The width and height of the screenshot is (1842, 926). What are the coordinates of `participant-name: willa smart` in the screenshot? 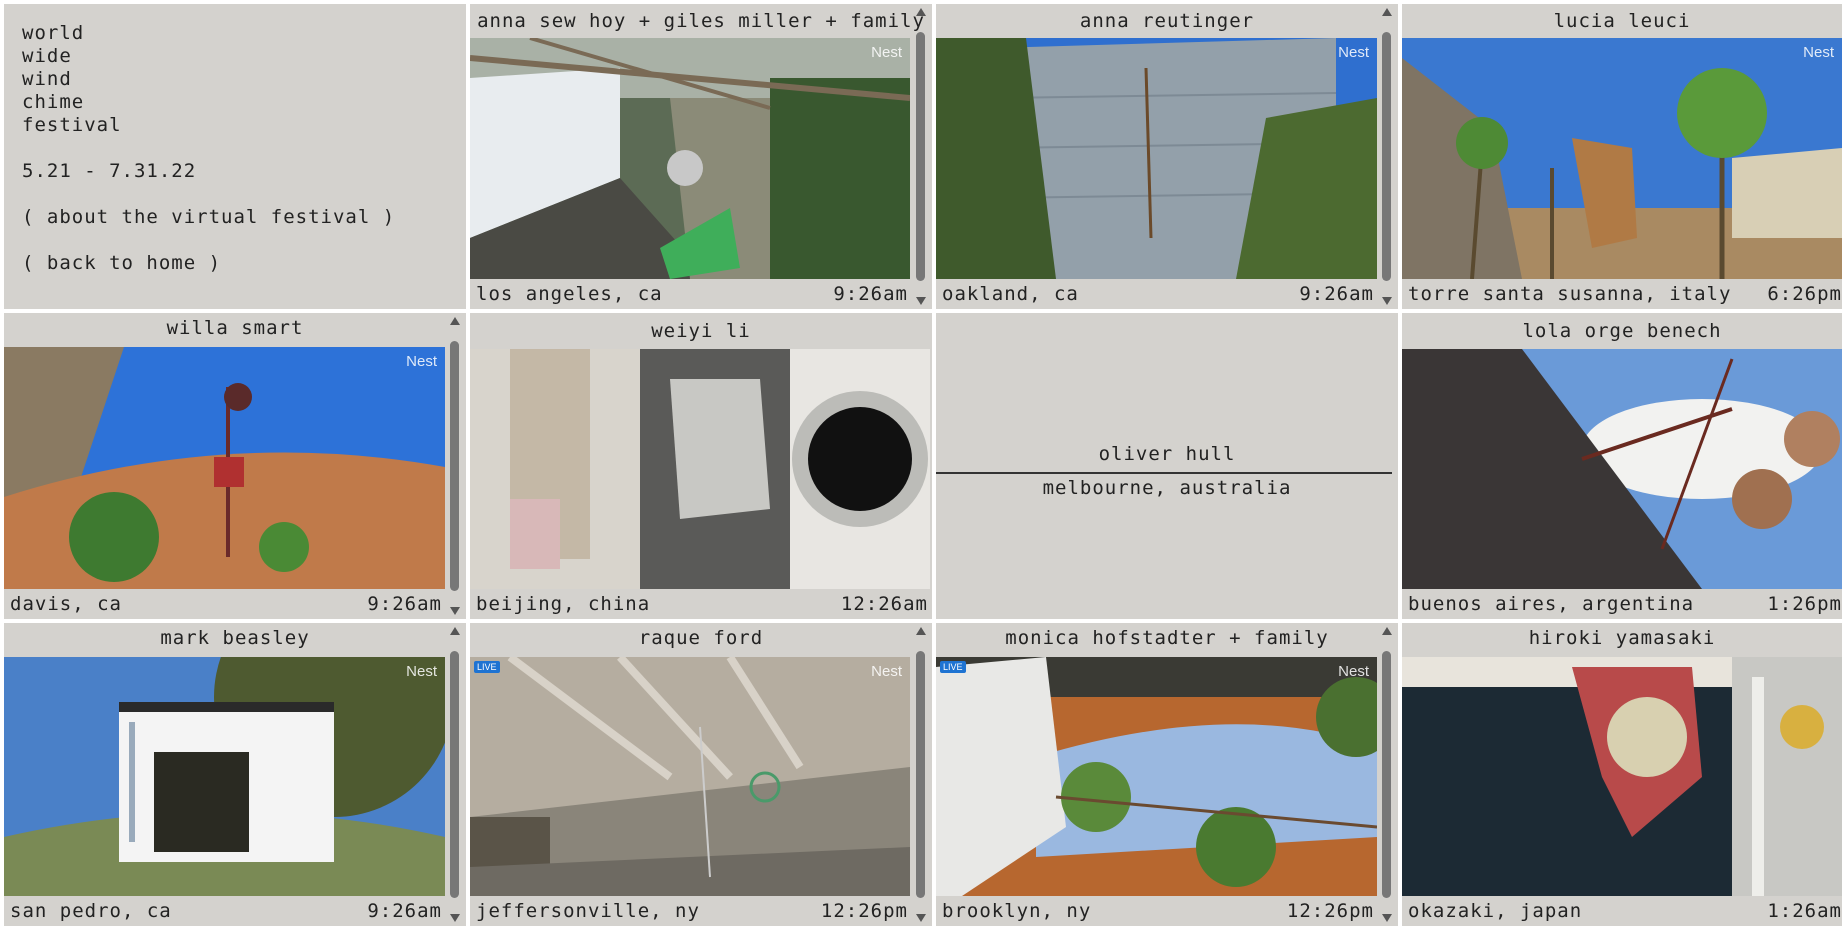 It's located at (235, 328).